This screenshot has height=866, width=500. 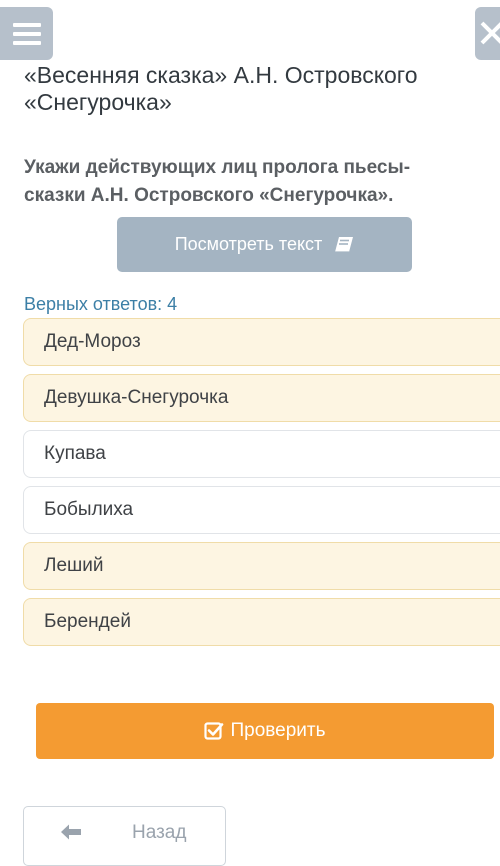 What do you see at coordinates (248, 244) in the screenshot?
I see `view-text-button-label: Посмотреть текст` at bounding box center [248, 244].